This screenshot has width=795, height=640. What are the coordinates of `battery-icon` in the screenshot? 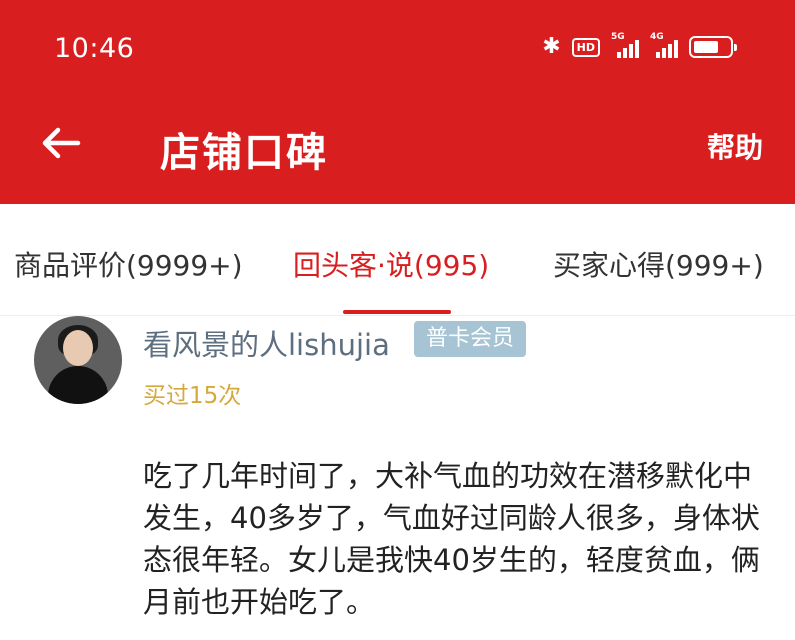 It's located at (713, 47).